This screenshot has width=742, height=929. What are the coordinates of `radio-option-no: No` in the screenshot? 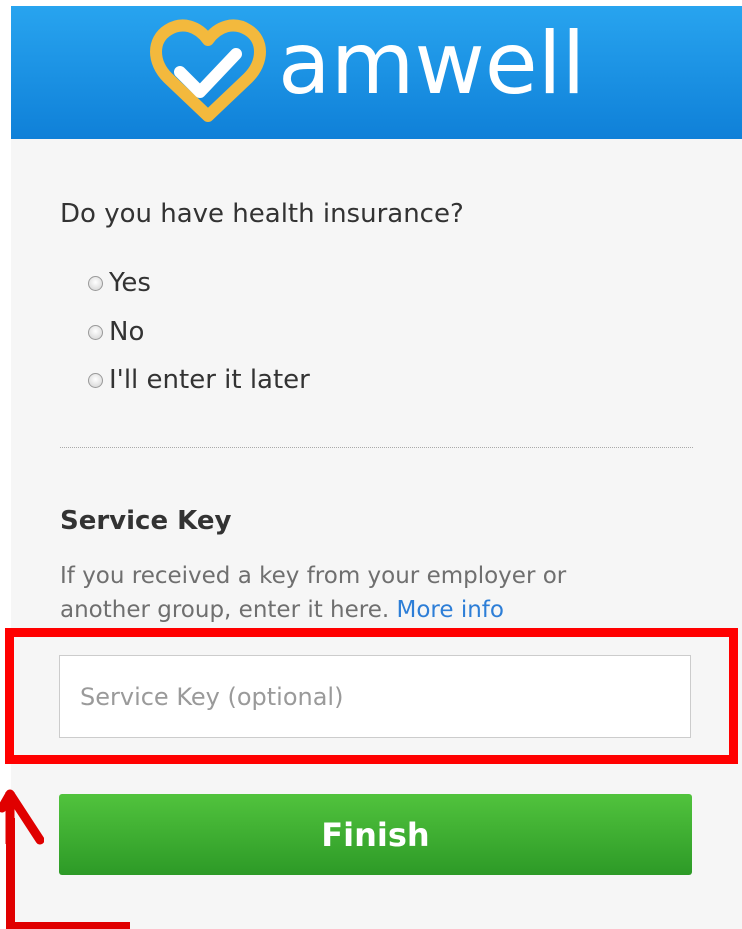 It's located at (116, 332).